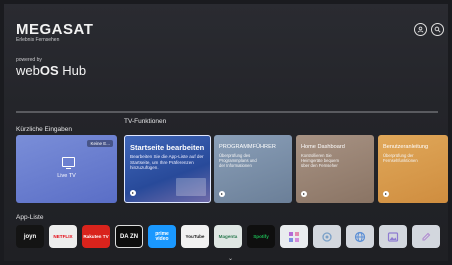  What do you see at coordinates (129, 236) in the screenshot?
I see `app-dazn: DA ZN` at bounding box center [129, 236].